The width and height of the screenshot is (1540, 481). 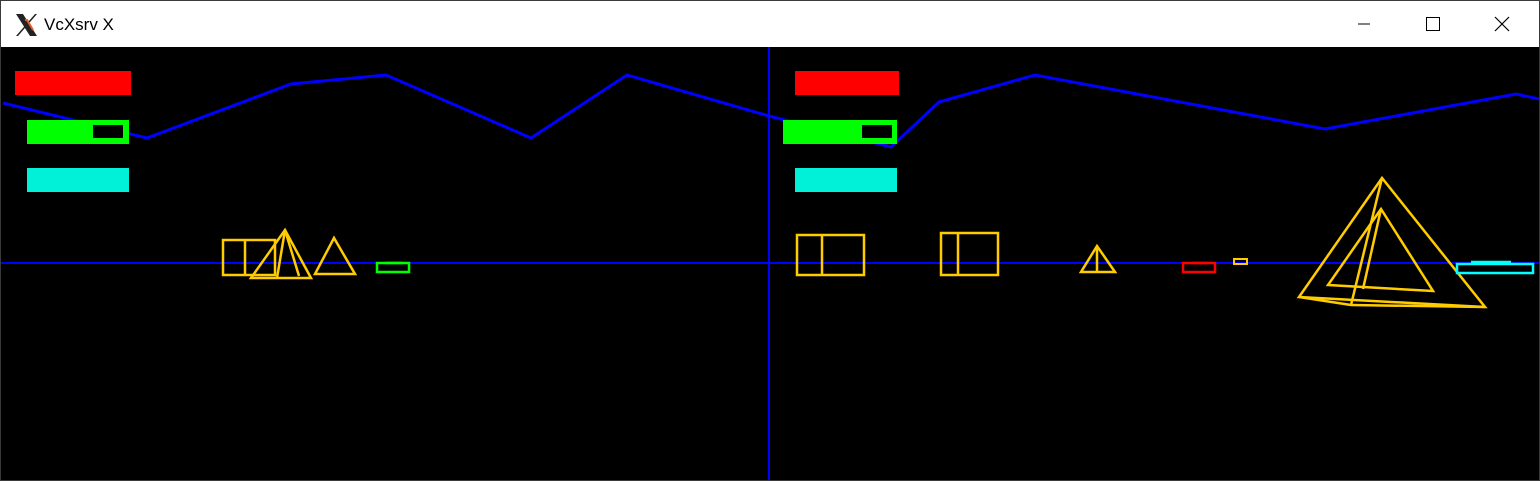 I want to click on close-button, so click(x=1502, y=24).